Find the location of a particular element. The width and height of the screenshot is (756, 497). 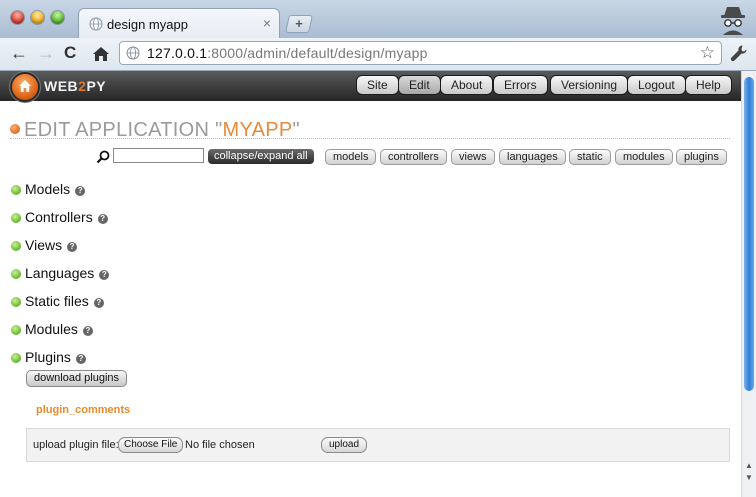

choose-file-button: Choose File is located at coordinates (151, 445).